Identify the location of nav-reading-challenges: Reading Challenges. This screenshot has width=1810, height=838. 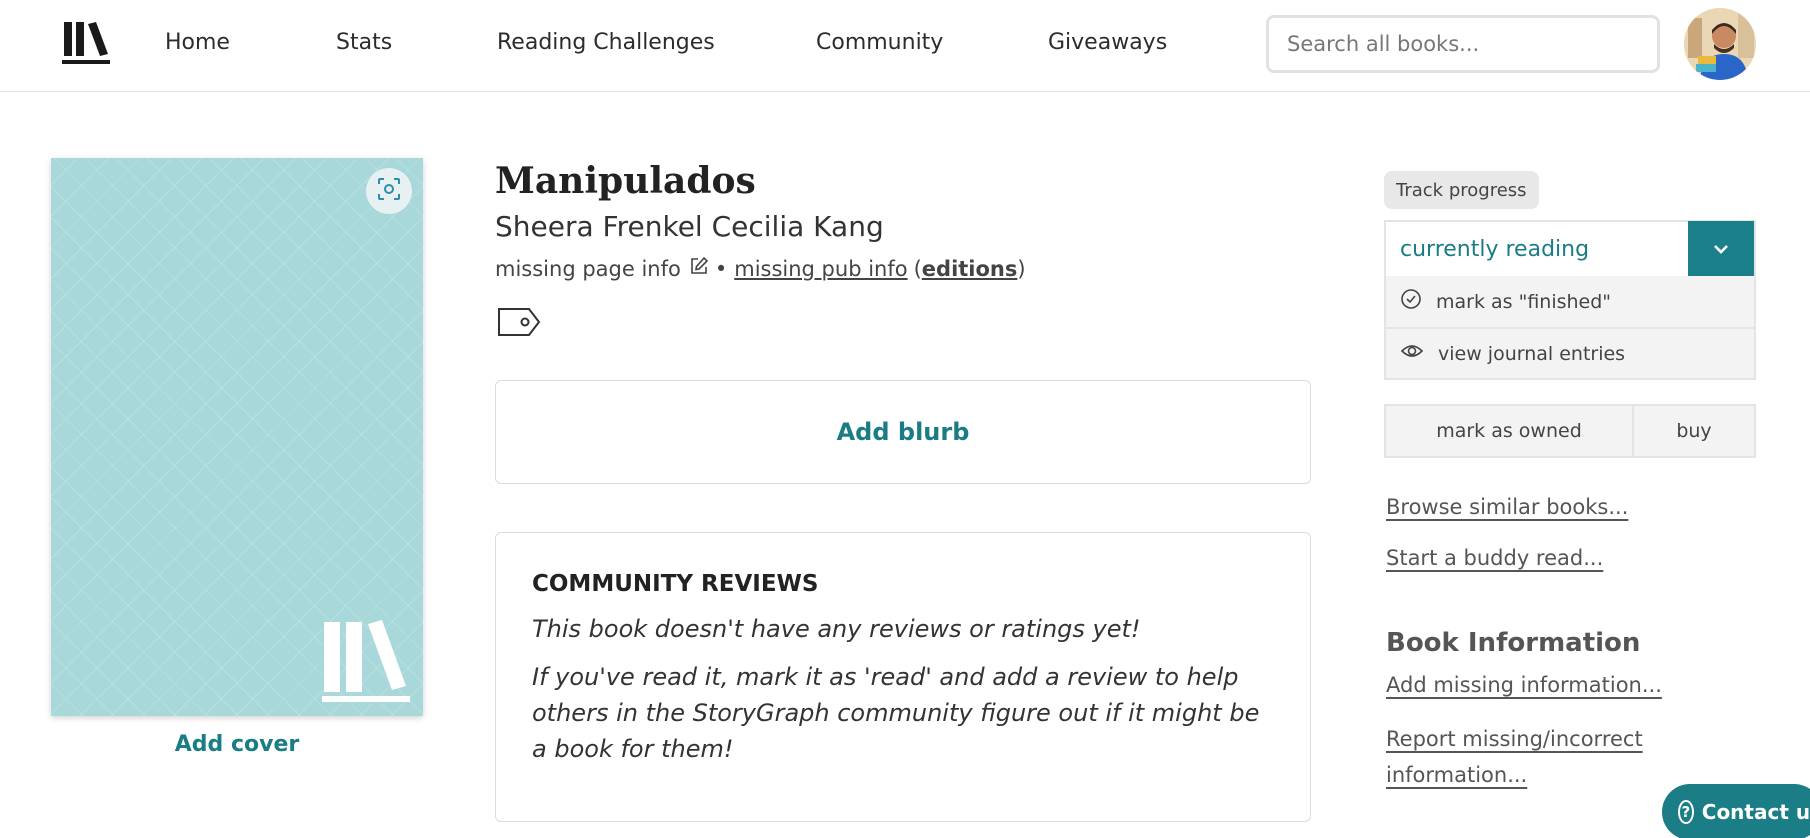
(606, 42).